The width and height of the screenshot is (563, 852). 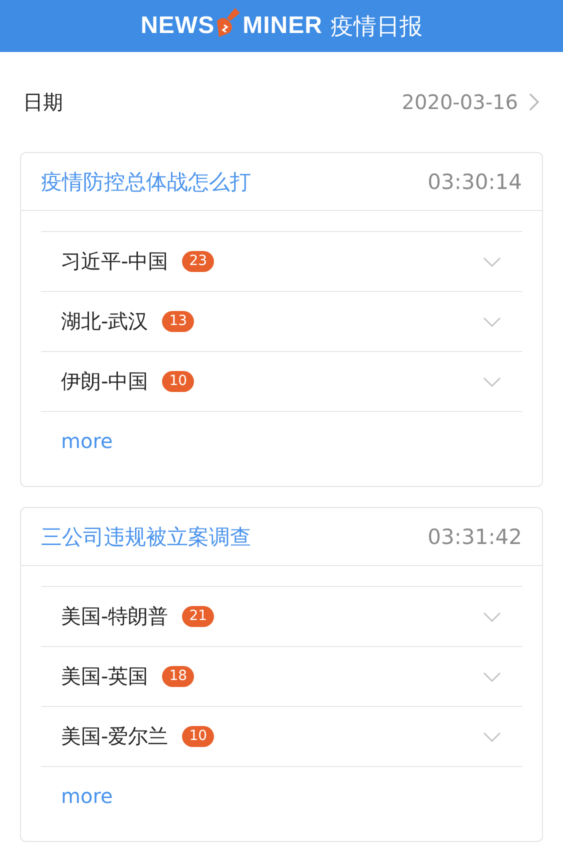 What do you see at coordinates (43, 102) in the screenshot?
I see `date-label: 日期` at bounding box center [43, 102].